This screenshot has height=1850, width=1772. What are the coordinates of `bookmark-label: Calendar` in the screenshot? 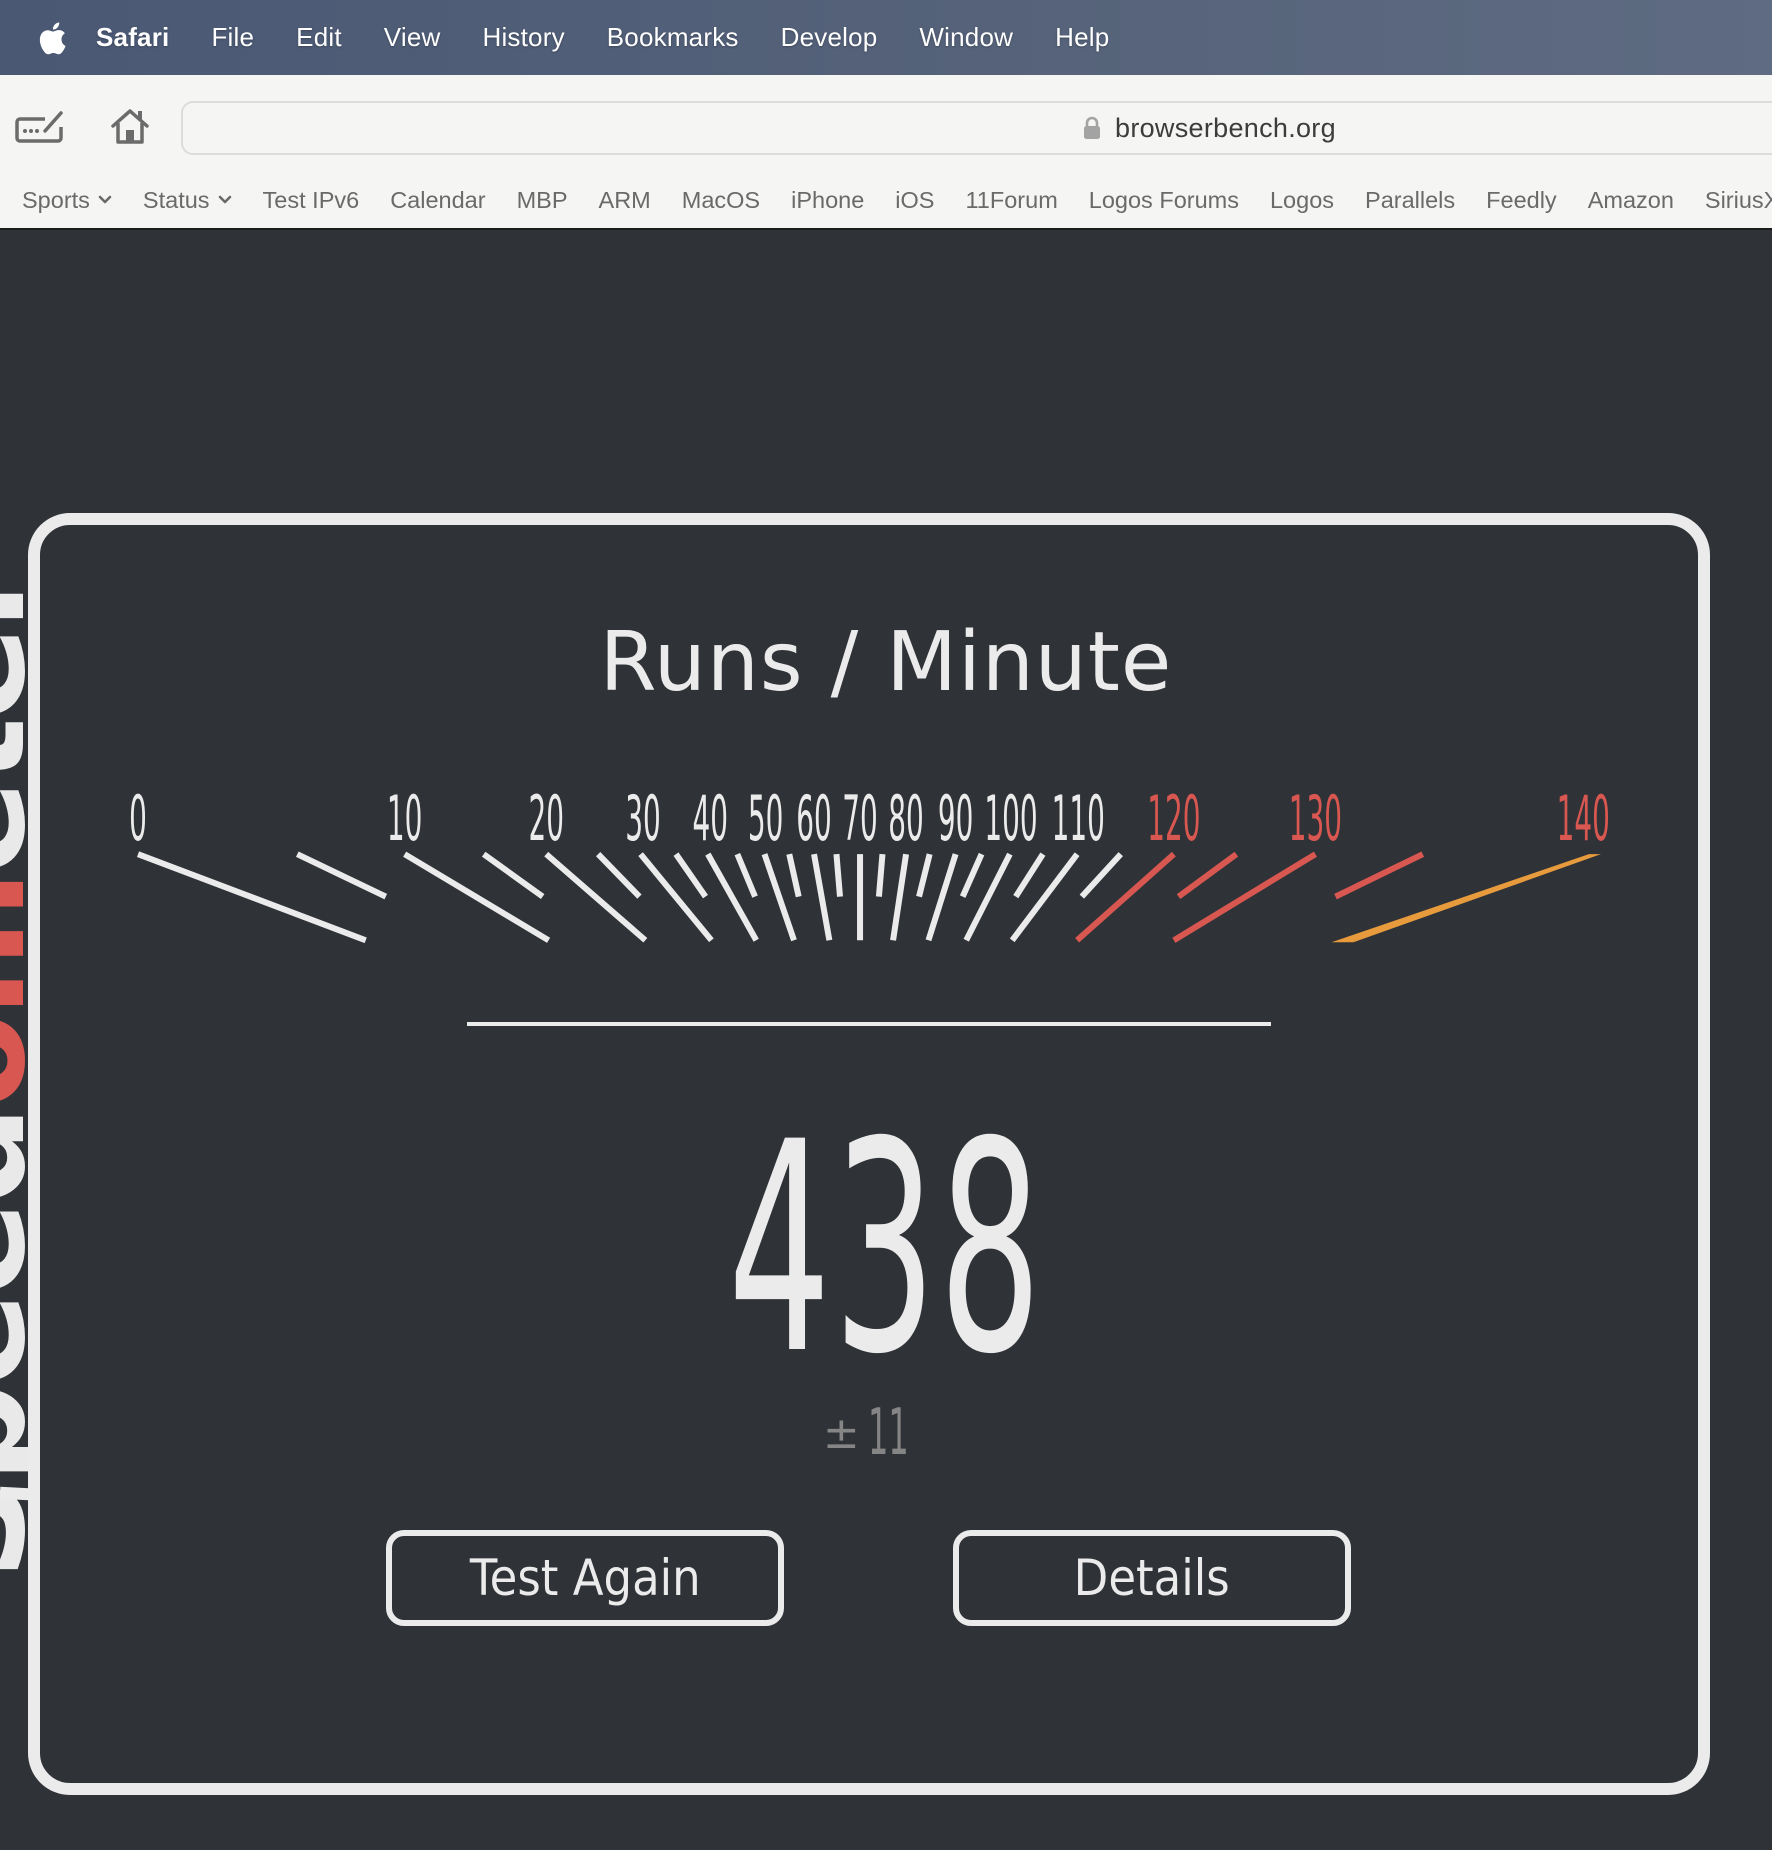 It's located at (438, 199).